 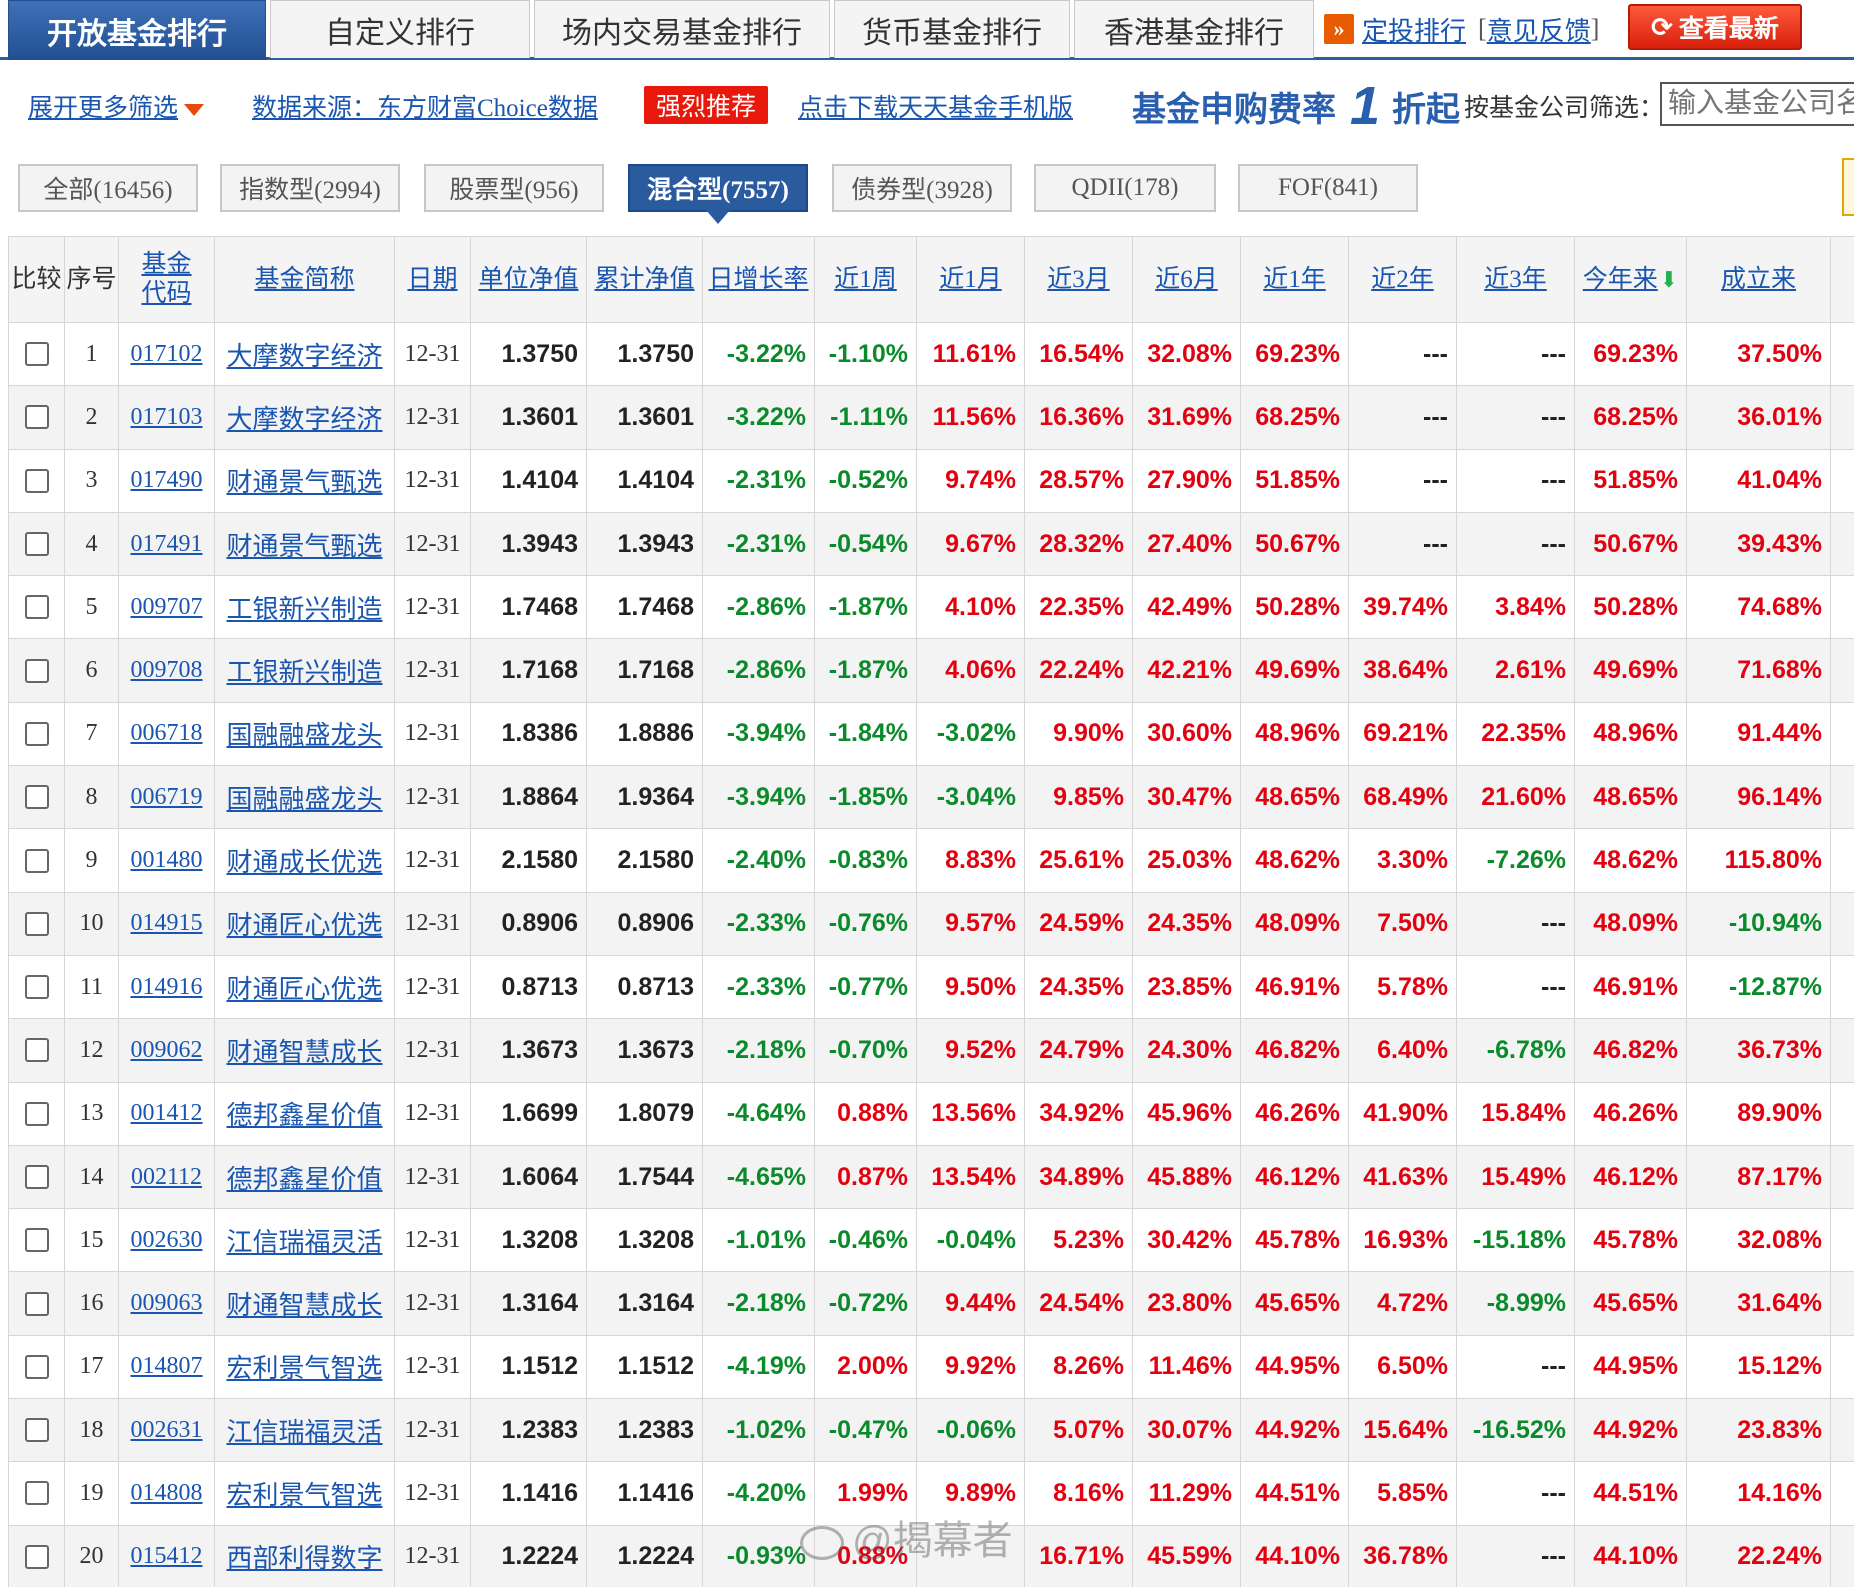 I want to click on fund-name-link-cell: 德邦鑫星价值, so click(x=304, y=1177).